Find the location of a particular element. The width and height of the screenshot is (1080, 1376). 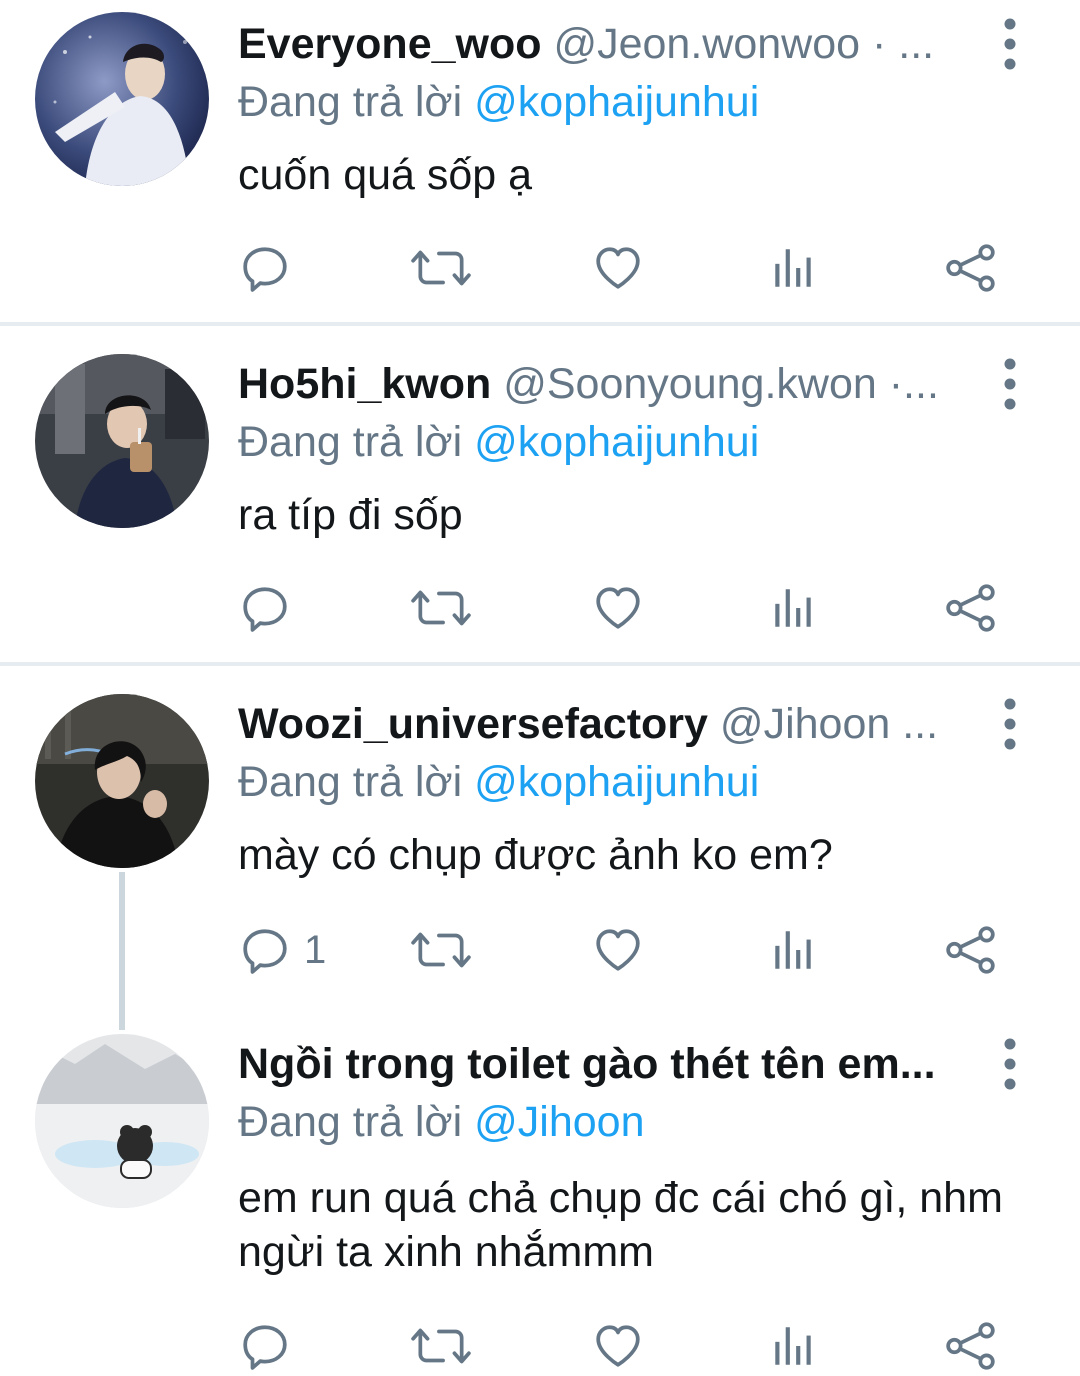

replying-to: Đang trả lời @Jihoon is located at coordinates (441, 1122).